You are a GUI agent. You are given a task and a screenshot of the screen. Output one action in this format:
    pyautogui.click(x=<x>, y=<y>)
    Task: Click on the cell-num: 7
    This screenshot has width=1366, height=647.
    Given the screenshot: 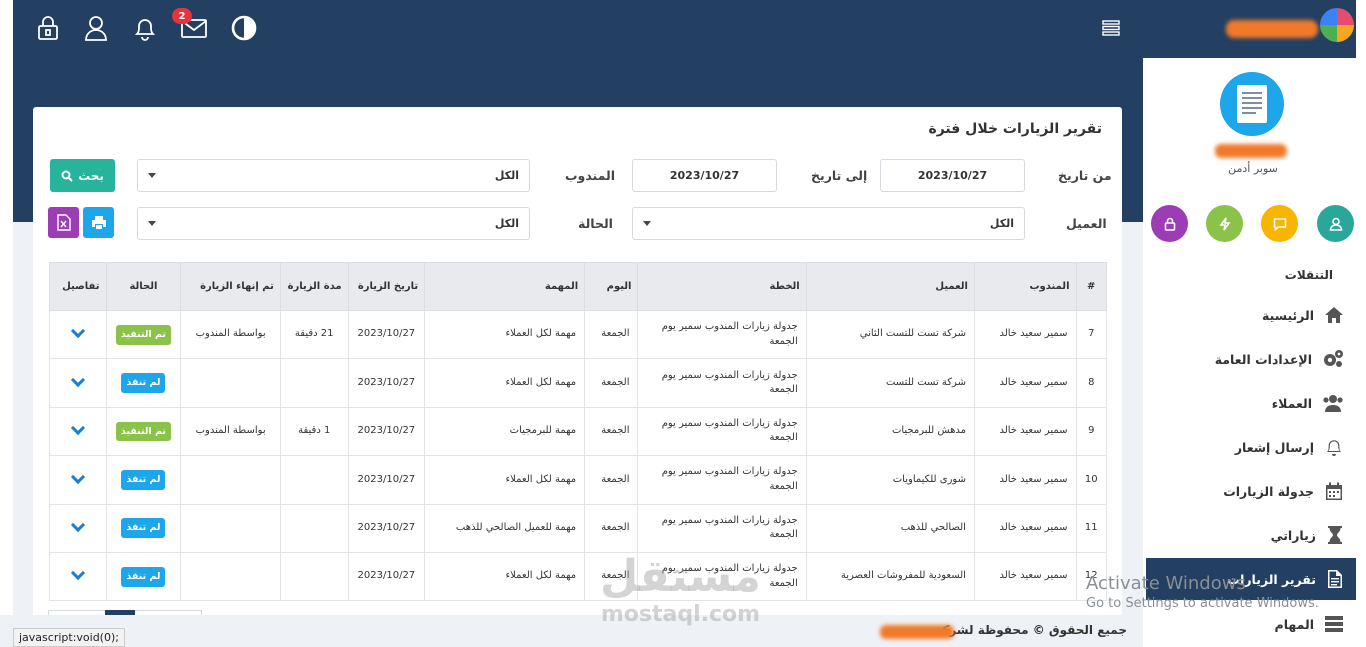 What is the action you would take?
    pyautogui.click(x=1091, y=334)
    